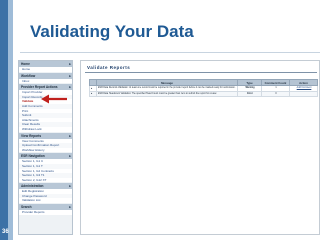 This screenshot has width=320, height=240. I want to click on sidebar-header-label: ESR Navigation, so click(33, 156).